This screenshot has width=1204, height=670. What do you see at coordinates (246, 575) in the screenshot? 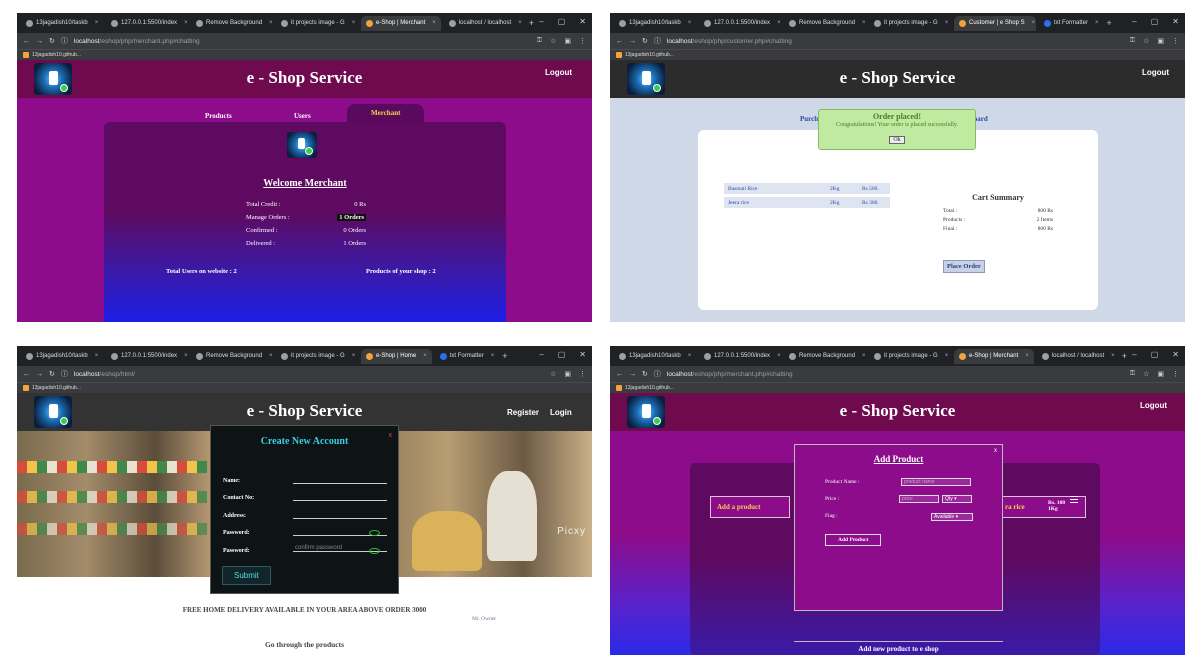
I see `submit-button: Submit` at bounding box center [246, 575].